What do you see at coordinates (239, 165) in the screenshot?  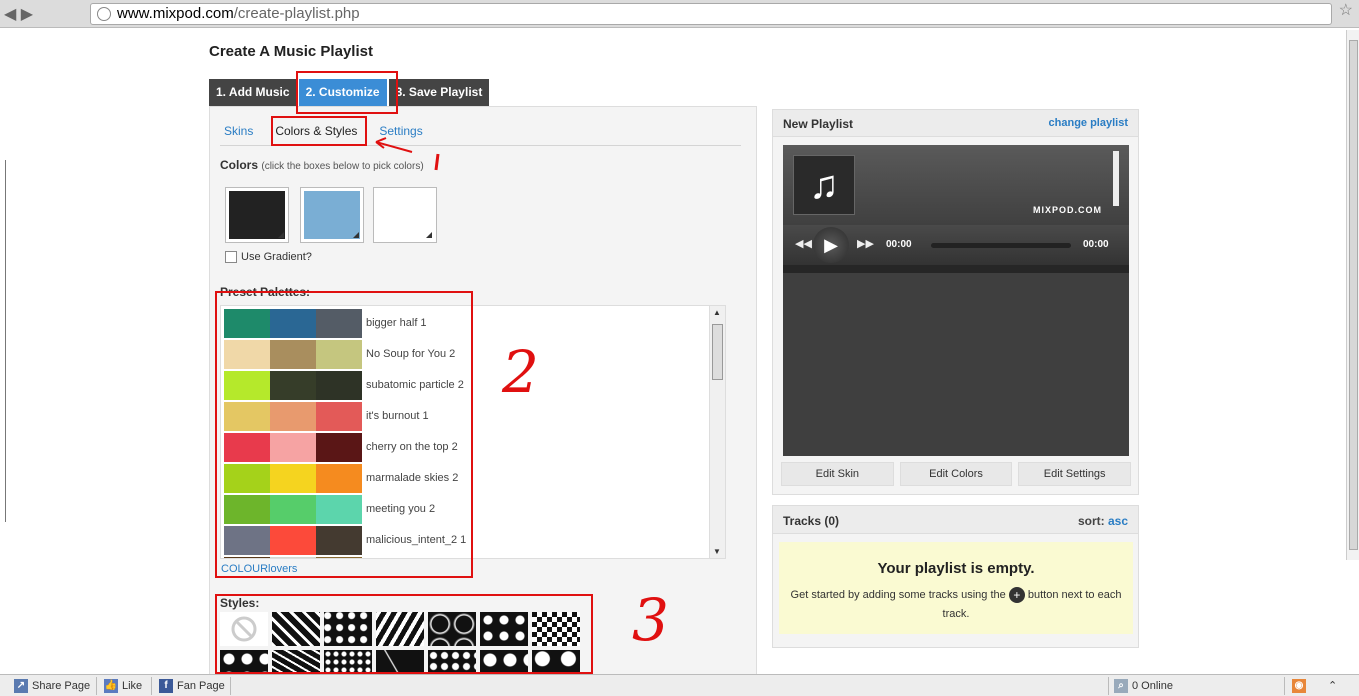 I see `colors-label: Colors` at bounding box center [239, 165].